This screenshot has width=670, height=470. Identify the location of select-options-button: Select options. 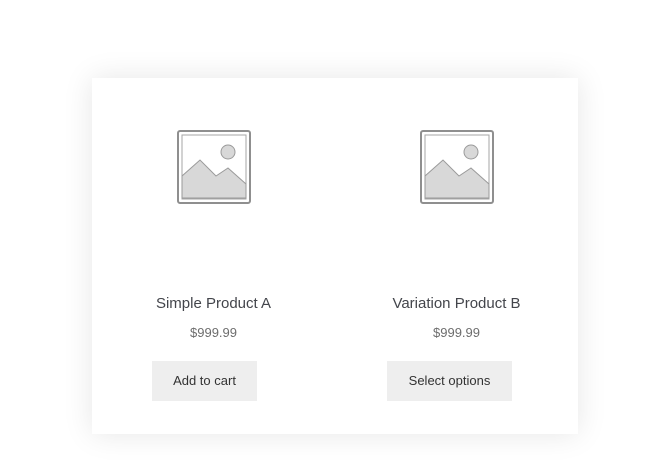
(449, 381).